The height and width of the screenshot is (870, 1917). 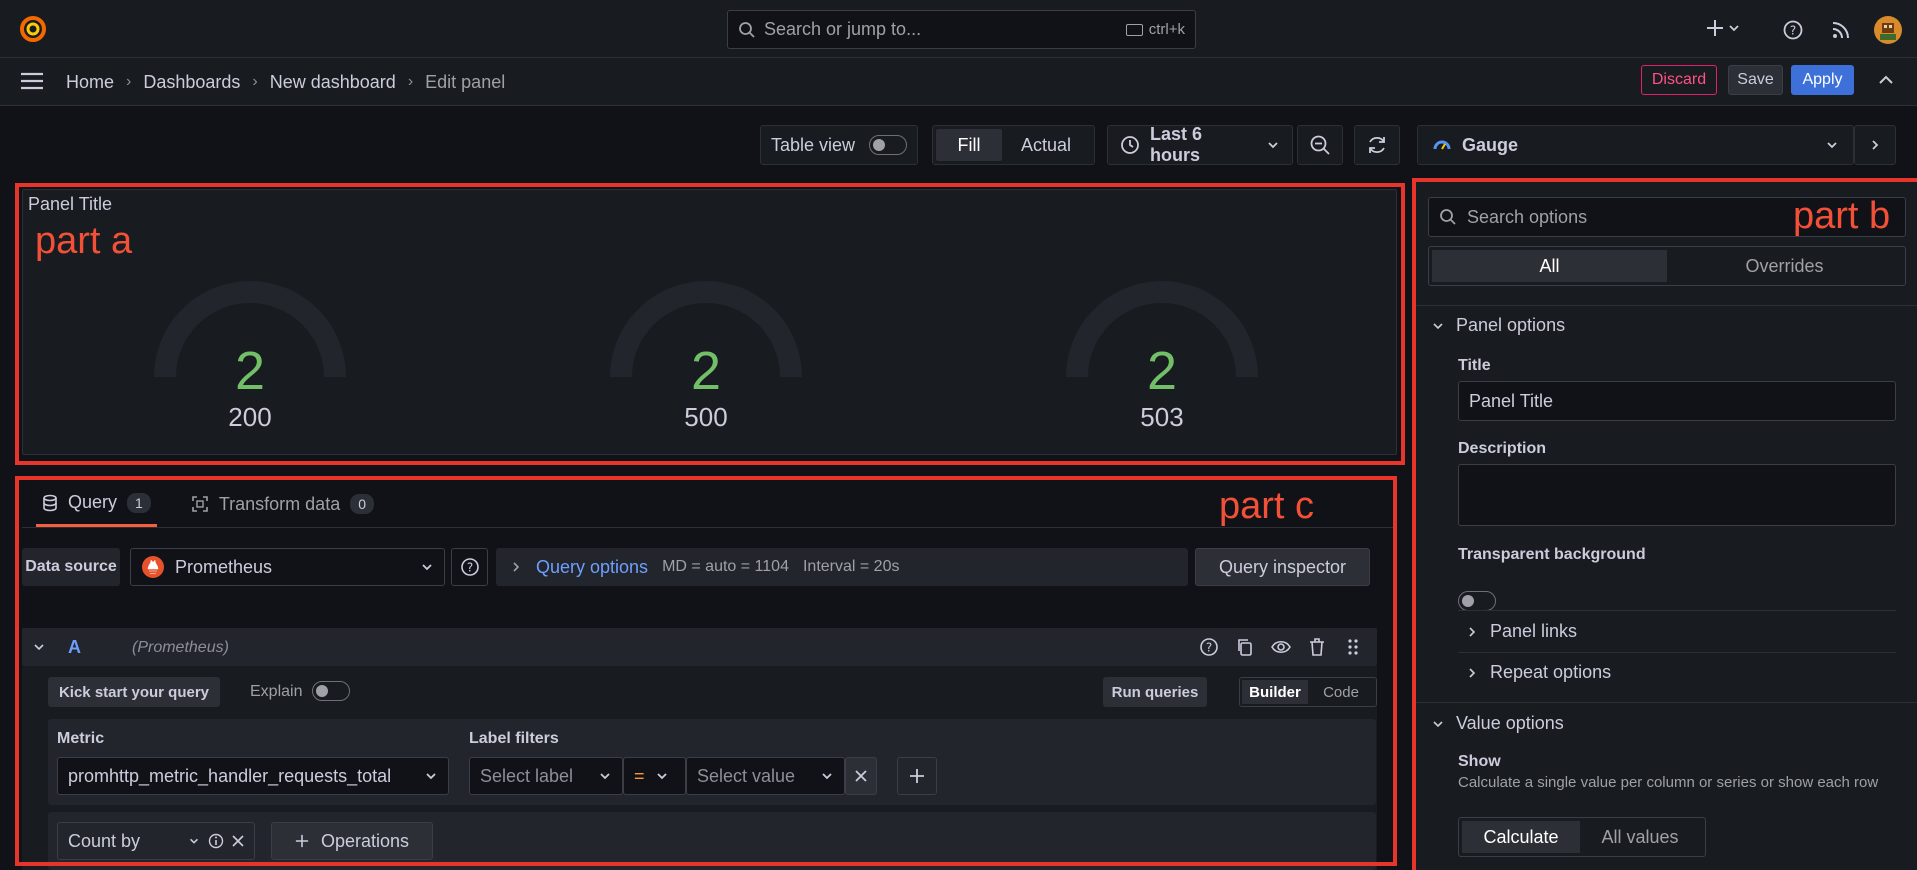 I want to click on menu-icon, so click(x=32, y=81).